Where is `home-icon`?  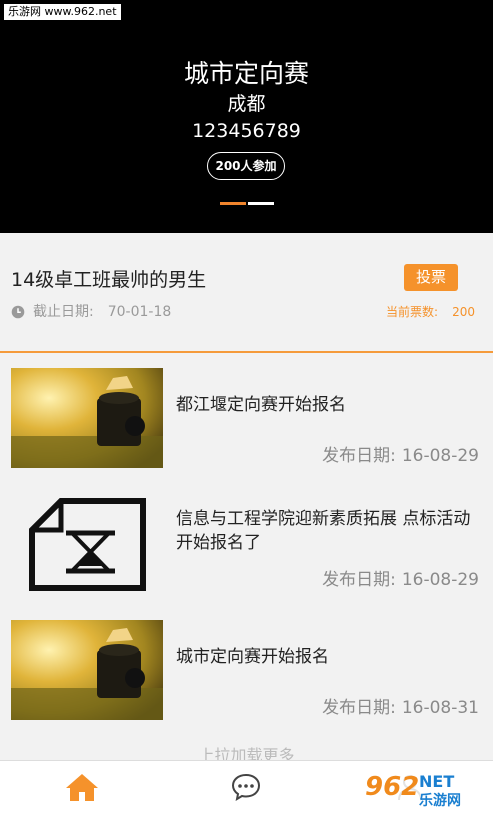 home-icon is located at coordinates (82, 787).